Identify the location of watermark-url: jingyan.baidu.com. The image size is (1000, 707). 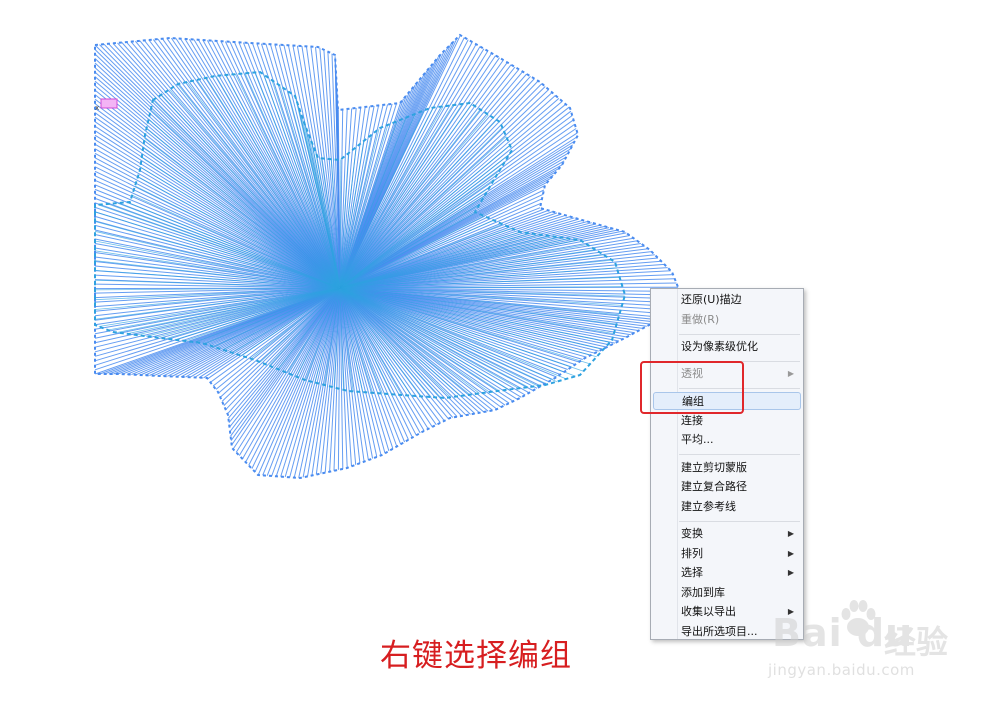
(841, 670).